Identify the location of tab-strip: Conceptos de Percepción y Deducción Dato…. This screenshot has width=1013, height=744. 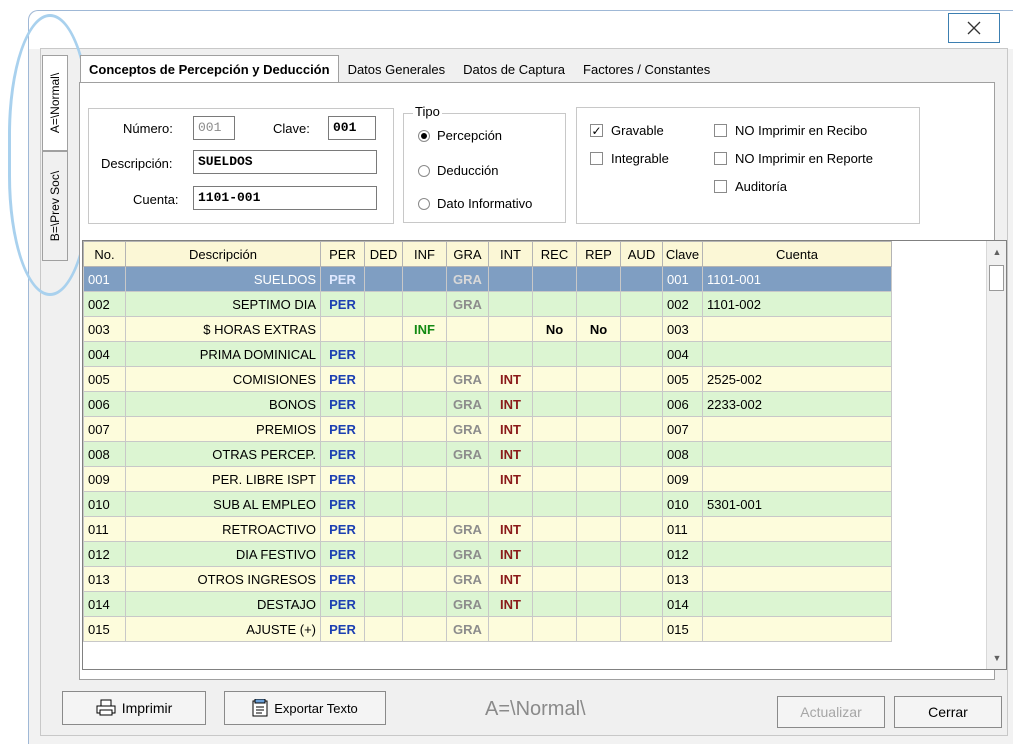
(399, 69).